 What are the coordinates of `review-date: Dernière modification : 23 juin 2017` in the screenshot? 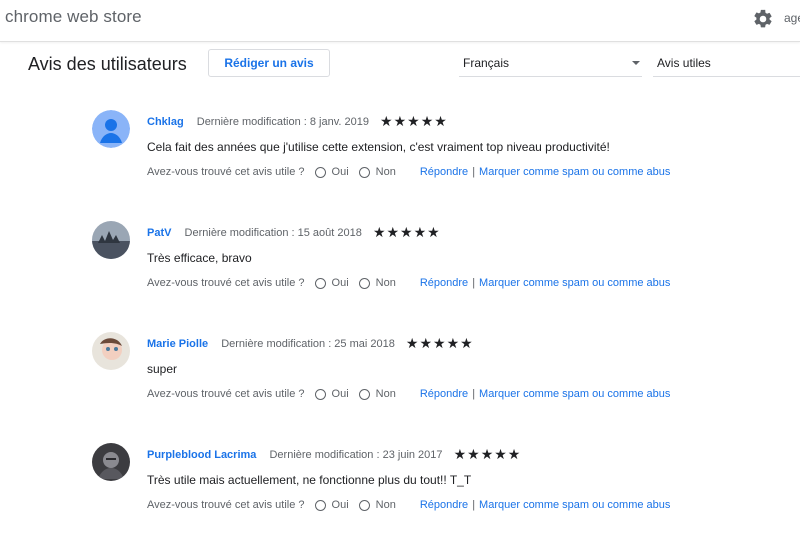 It's located at (356, 455).